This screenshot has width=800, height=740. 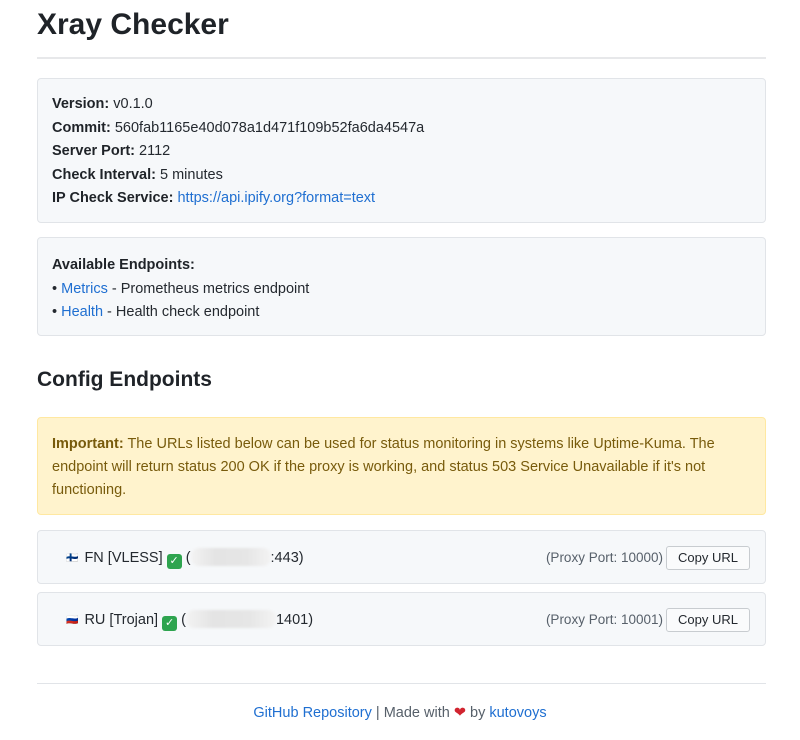 What do you see at coordinates (401, 58) in the screenshot?
I see `title-divider` at bounding box center [401, 58].